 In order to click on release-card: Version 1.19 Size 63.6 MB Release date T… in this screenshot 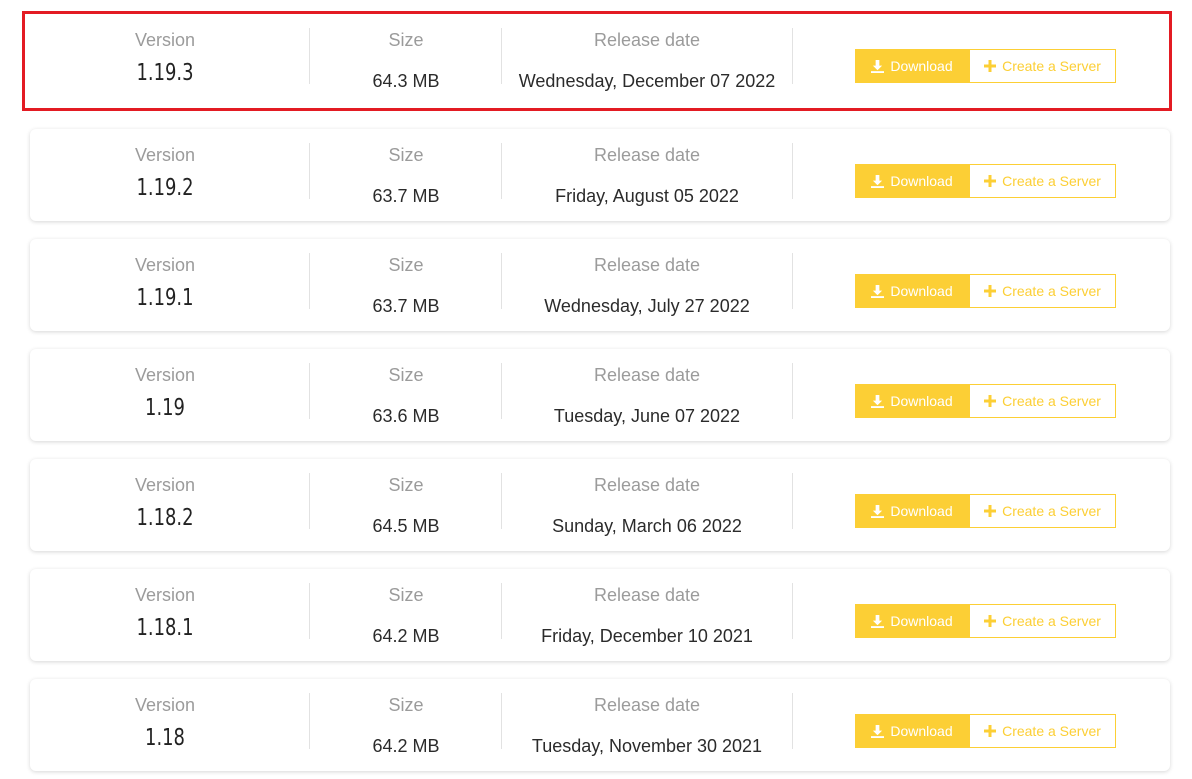, I will do `click(600, 395)`.